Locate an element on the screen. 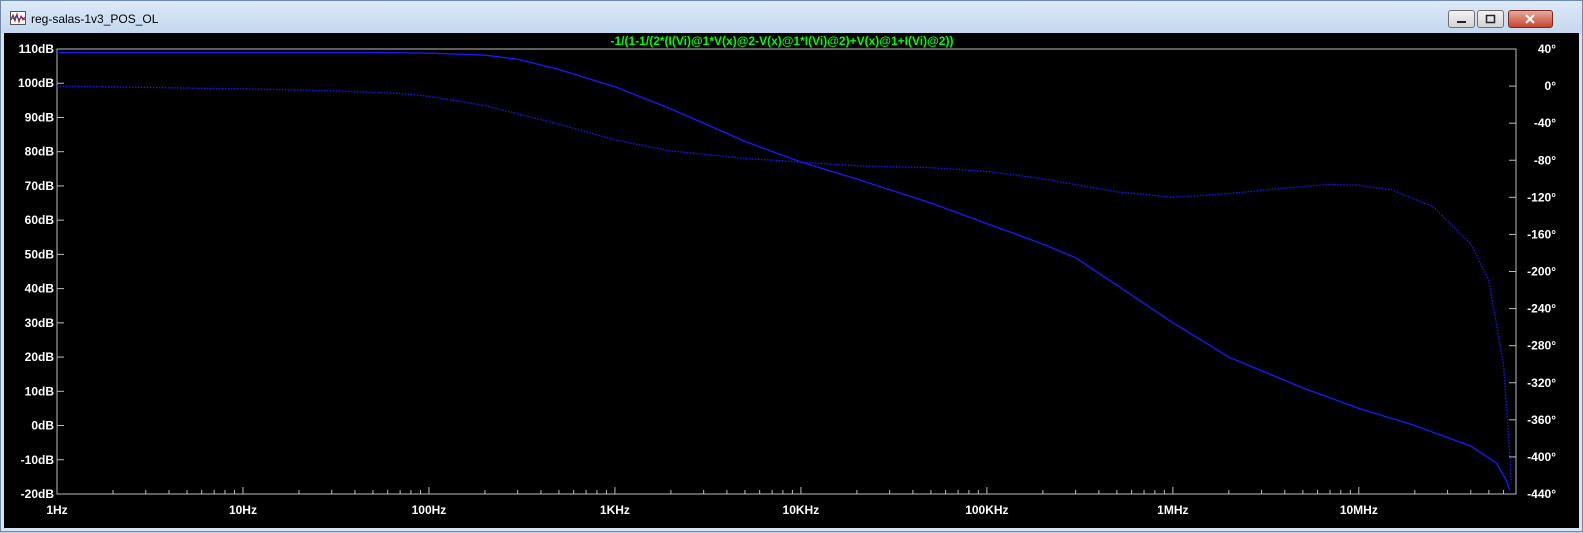 The image size is (1583, 533). y-tick-label: 90dB is located at coordinates (40, 117).